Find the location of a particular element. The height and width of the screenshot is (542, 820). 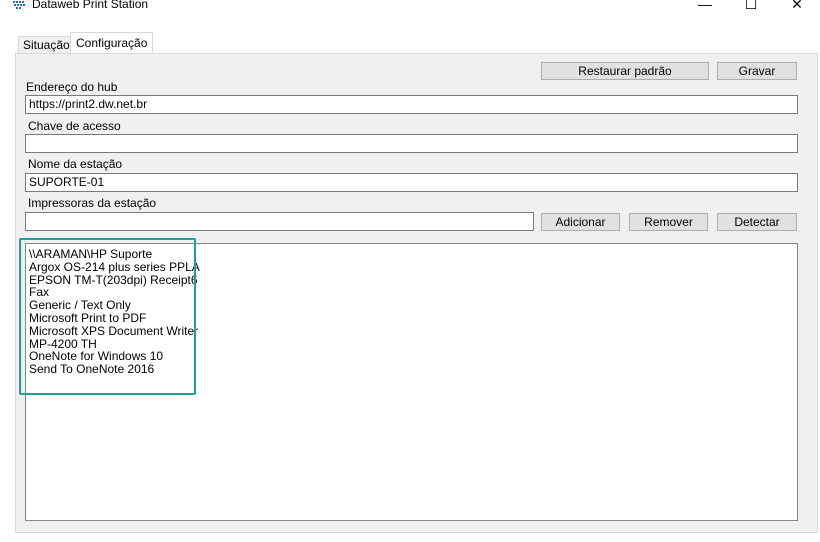

close-icon: ✕ is located at coordinates (797, 6).